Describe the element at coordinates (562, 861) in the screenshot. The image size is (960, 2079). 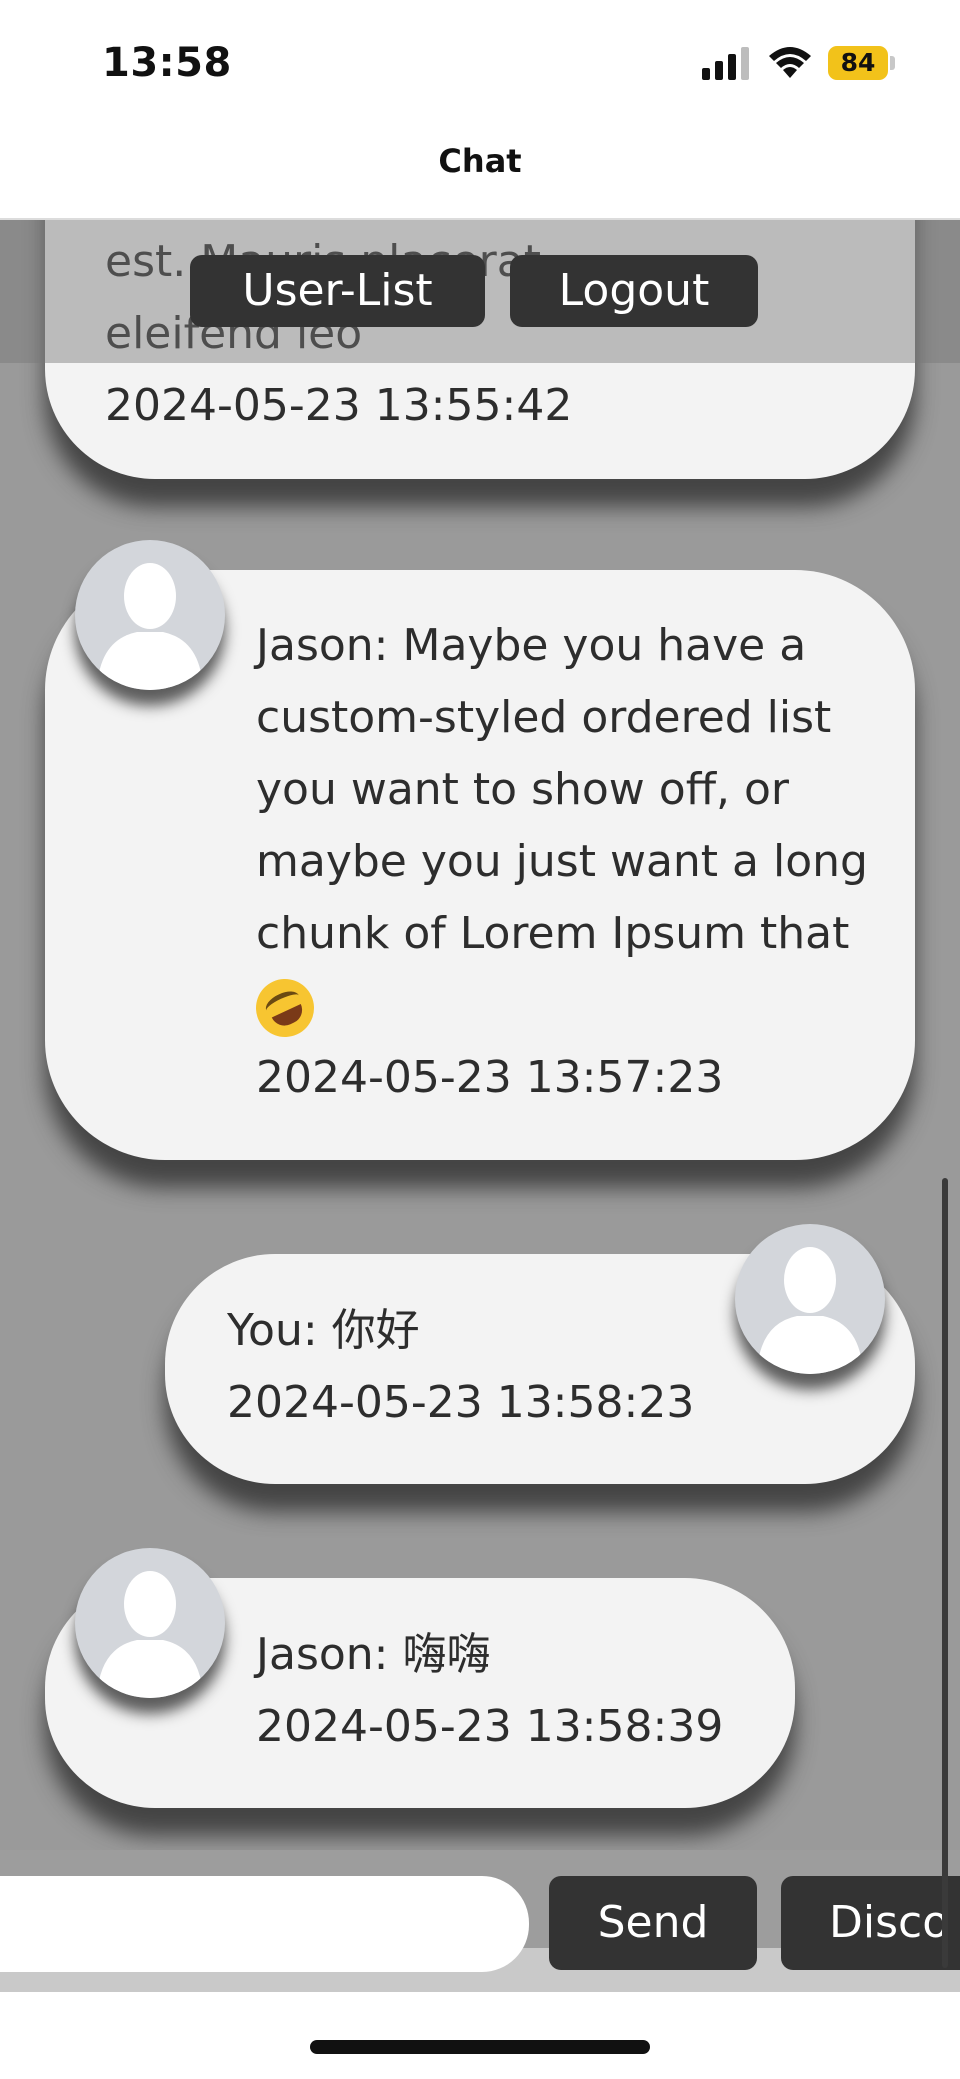
I see `message-text-line: maybe you just want a long` at that location.